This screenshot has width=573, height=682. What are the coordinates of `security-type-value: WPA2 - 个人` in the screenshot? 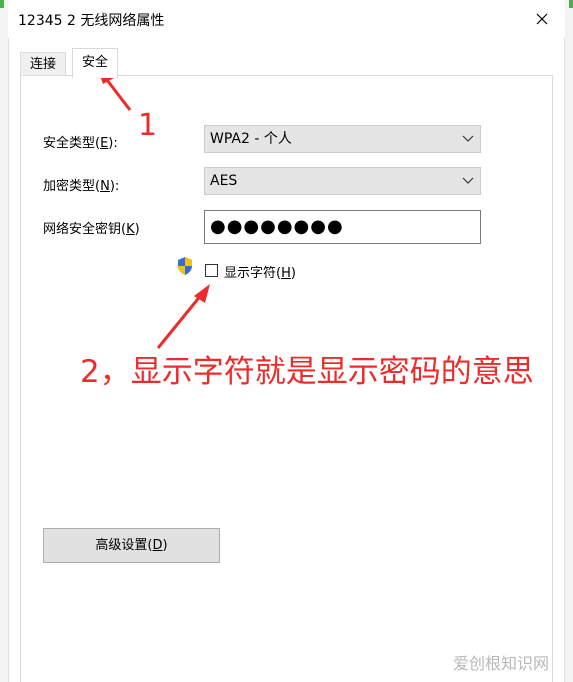 It's located at (251, 139).